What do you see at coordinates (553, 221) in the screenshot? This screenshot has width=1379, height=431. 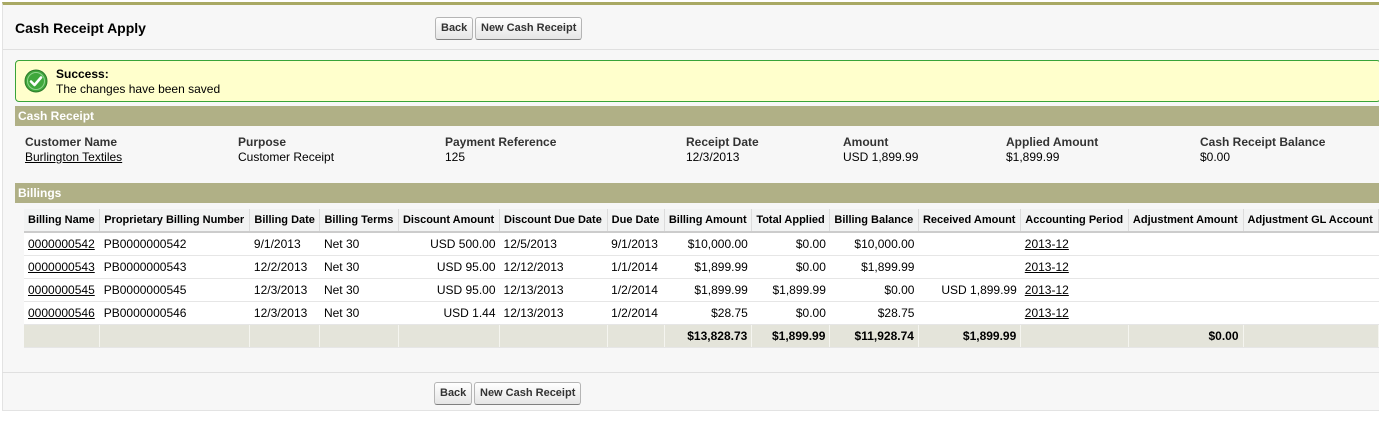 I see `column-header: Discount Due Date` at bounding box center [553, 221].